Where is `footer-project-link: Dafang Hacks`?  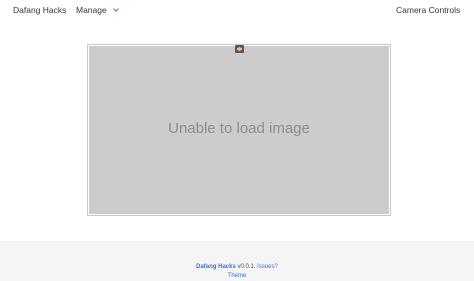
footer-project-link: Dafang Hacks is located at coordinates (216, 267).